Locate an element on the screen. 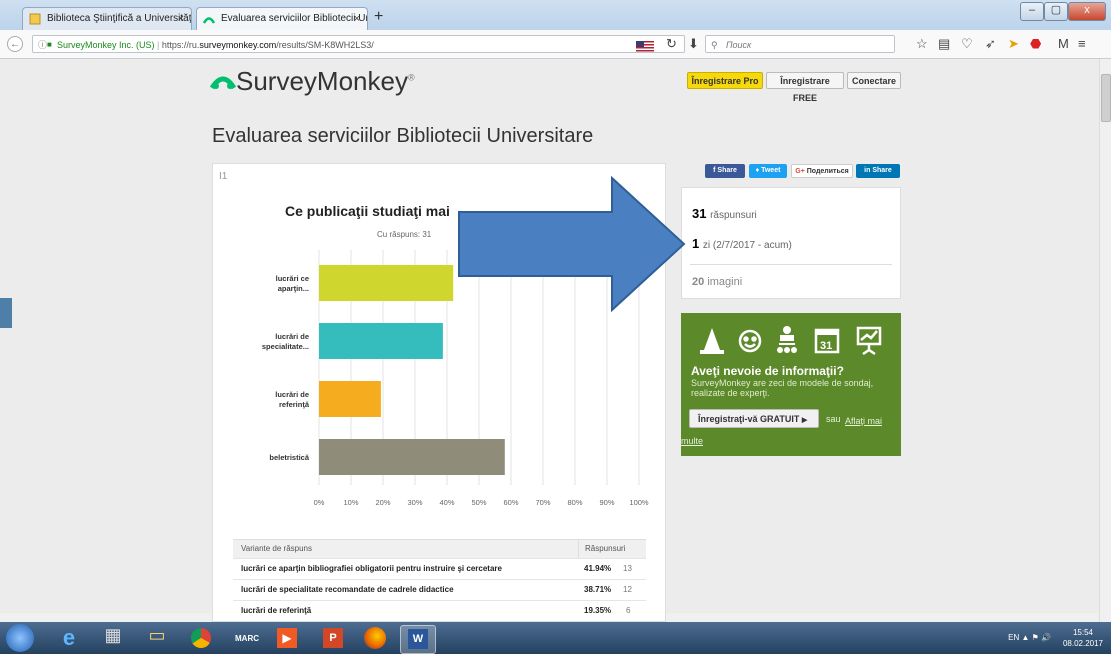 The image size is (1111, 654). new-tab-button: + is located at coordinates (378, 17).